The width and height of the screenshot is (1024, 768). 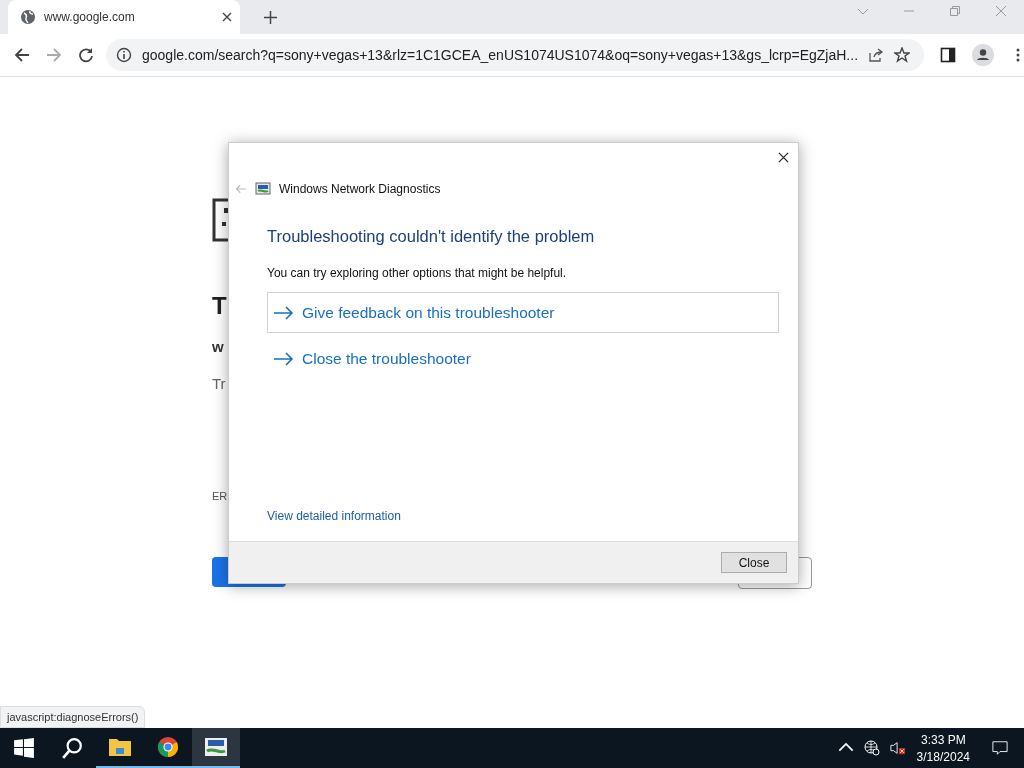 I want to click on star-icon, so click(x=902, y=55).